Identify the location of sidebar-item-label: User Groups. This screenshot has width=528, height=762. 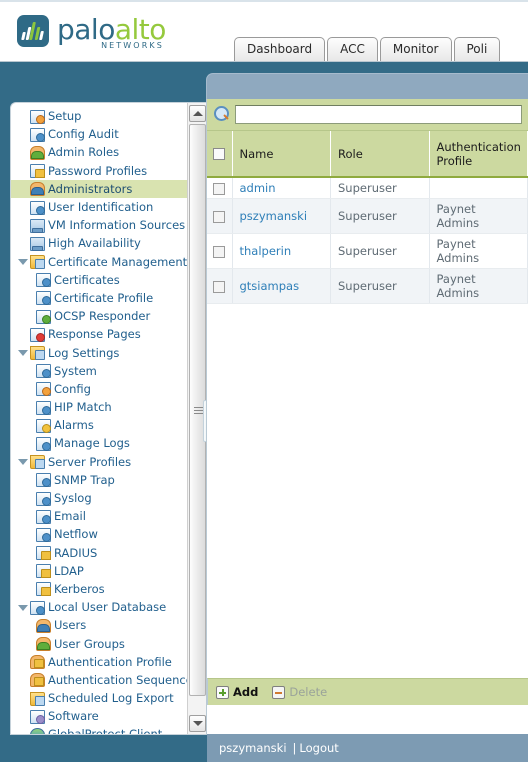
(89, 643).